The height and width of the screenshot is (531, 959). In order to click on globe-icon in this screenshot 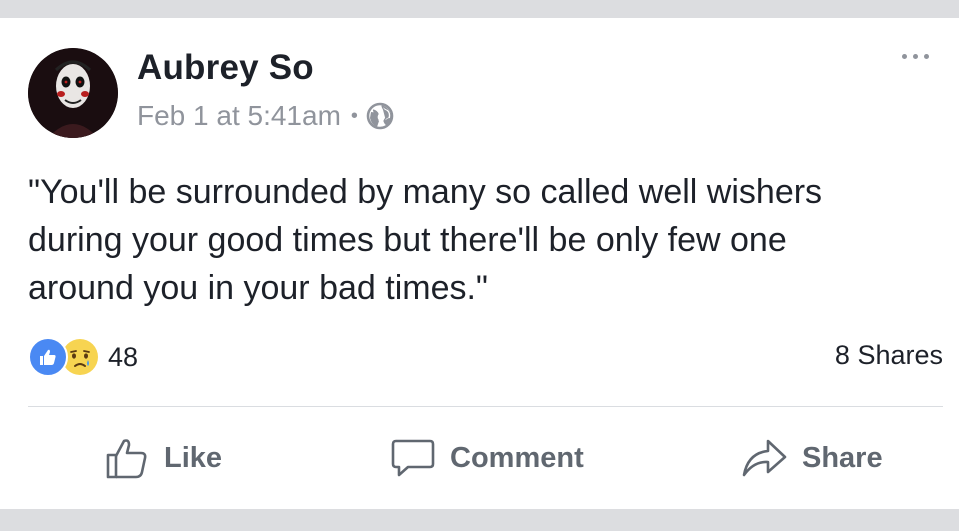, I will do `click(380, 116)`.